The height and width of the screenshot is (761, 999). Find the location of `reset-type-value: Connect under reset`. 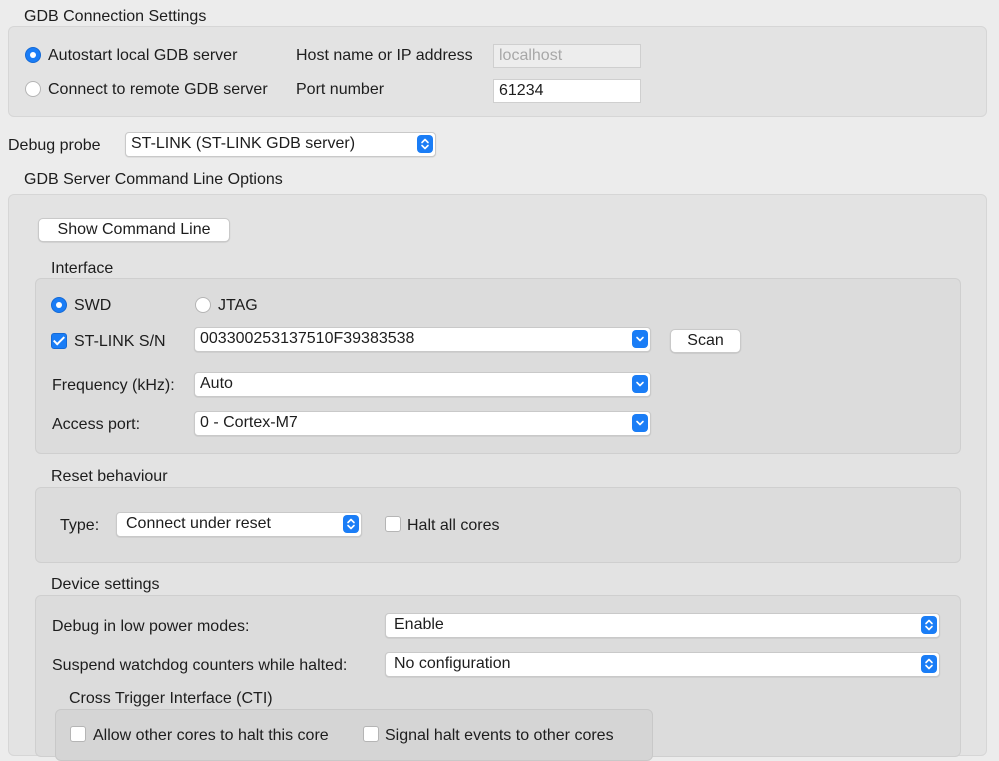

reset-type-value: Connect under reset is located at coordinates (198, 523).